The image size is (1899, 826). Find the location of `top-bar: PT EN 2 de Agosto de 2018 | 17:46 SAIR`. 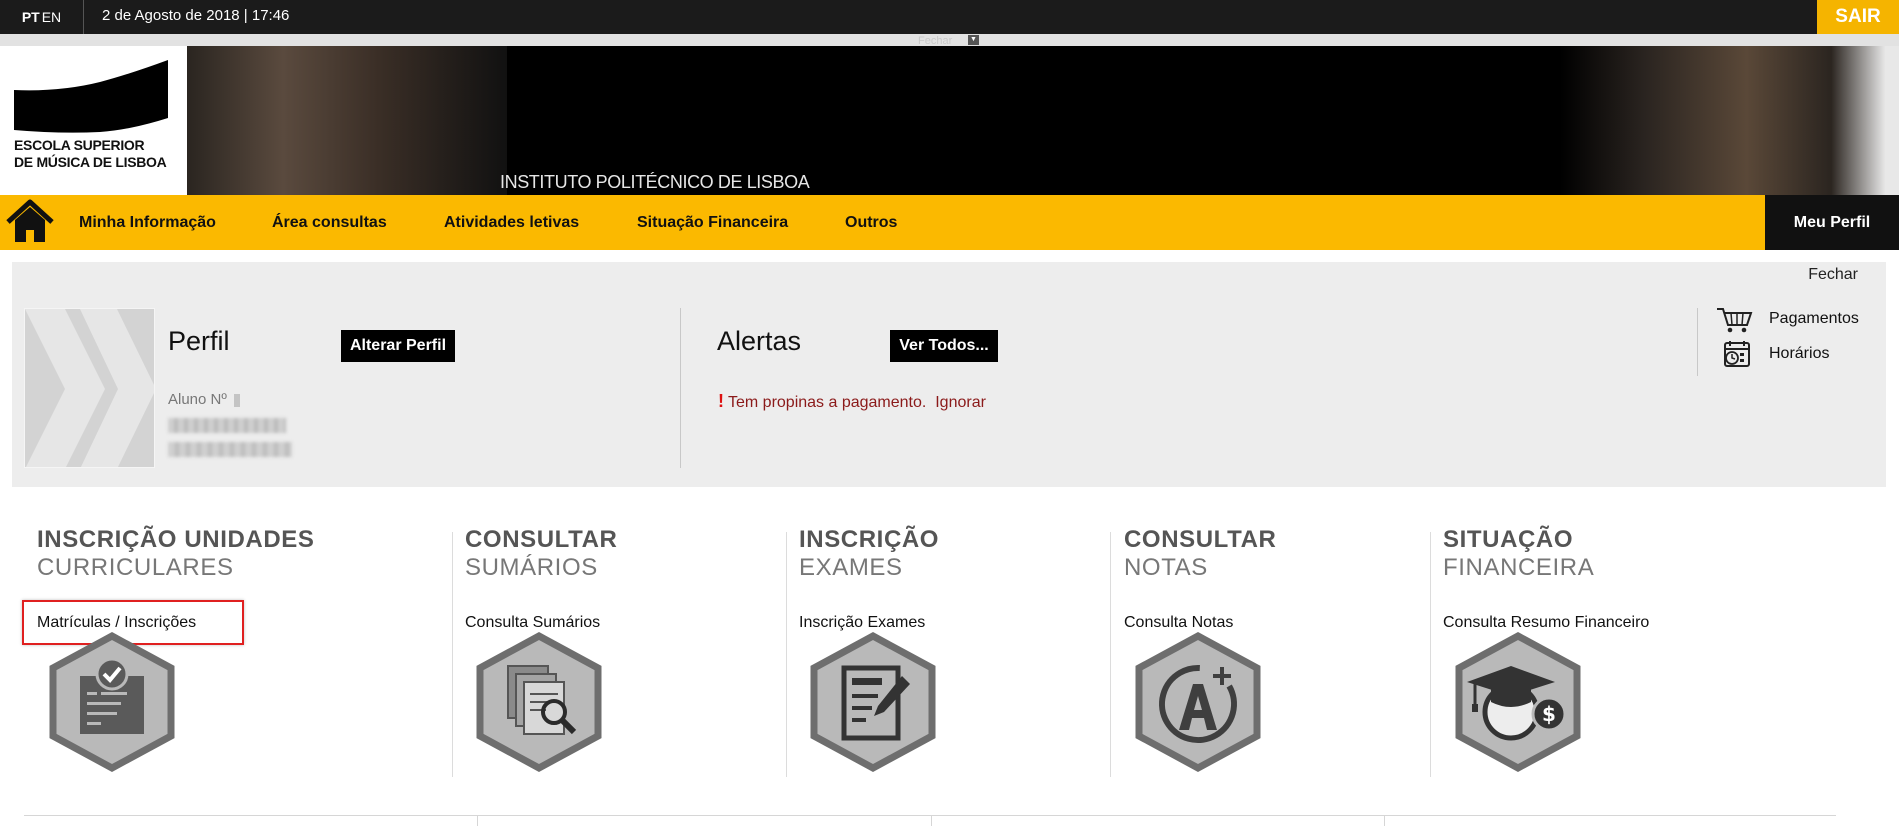

top-bar: PT EN 2 de Agosto de 2018 | 17:46 SAIR is located at coordinates (949, 17).